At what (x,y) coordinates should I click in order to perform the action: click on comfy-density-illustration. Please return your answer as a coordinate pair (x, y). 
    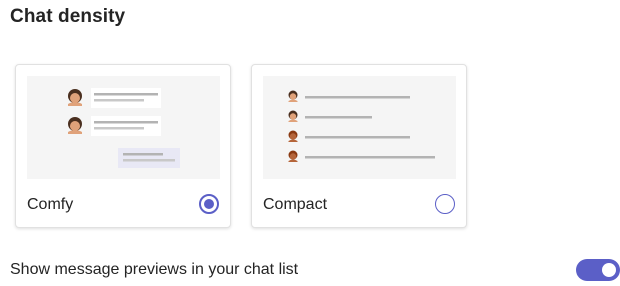
    Looking at the image, I should click on (124, 128).